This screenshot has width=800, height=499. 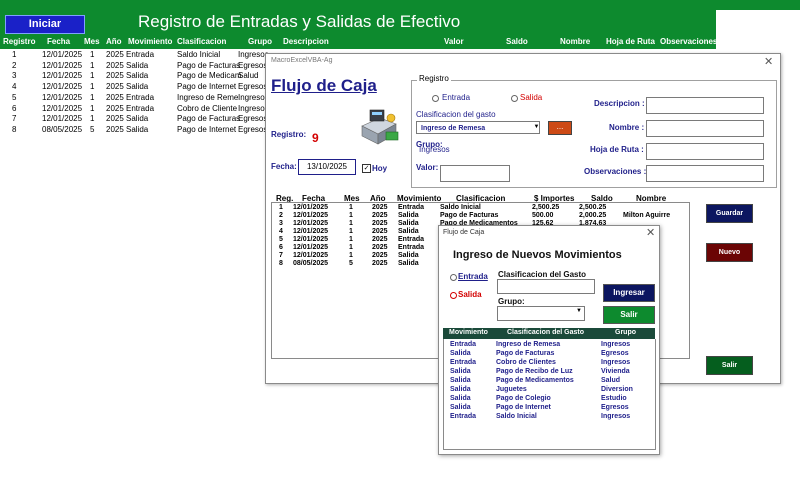 What do you see at coordinates (14, 65) in the screenshot?
I see `sheet-cell-reg: 2` at bounding box center [14, 65].